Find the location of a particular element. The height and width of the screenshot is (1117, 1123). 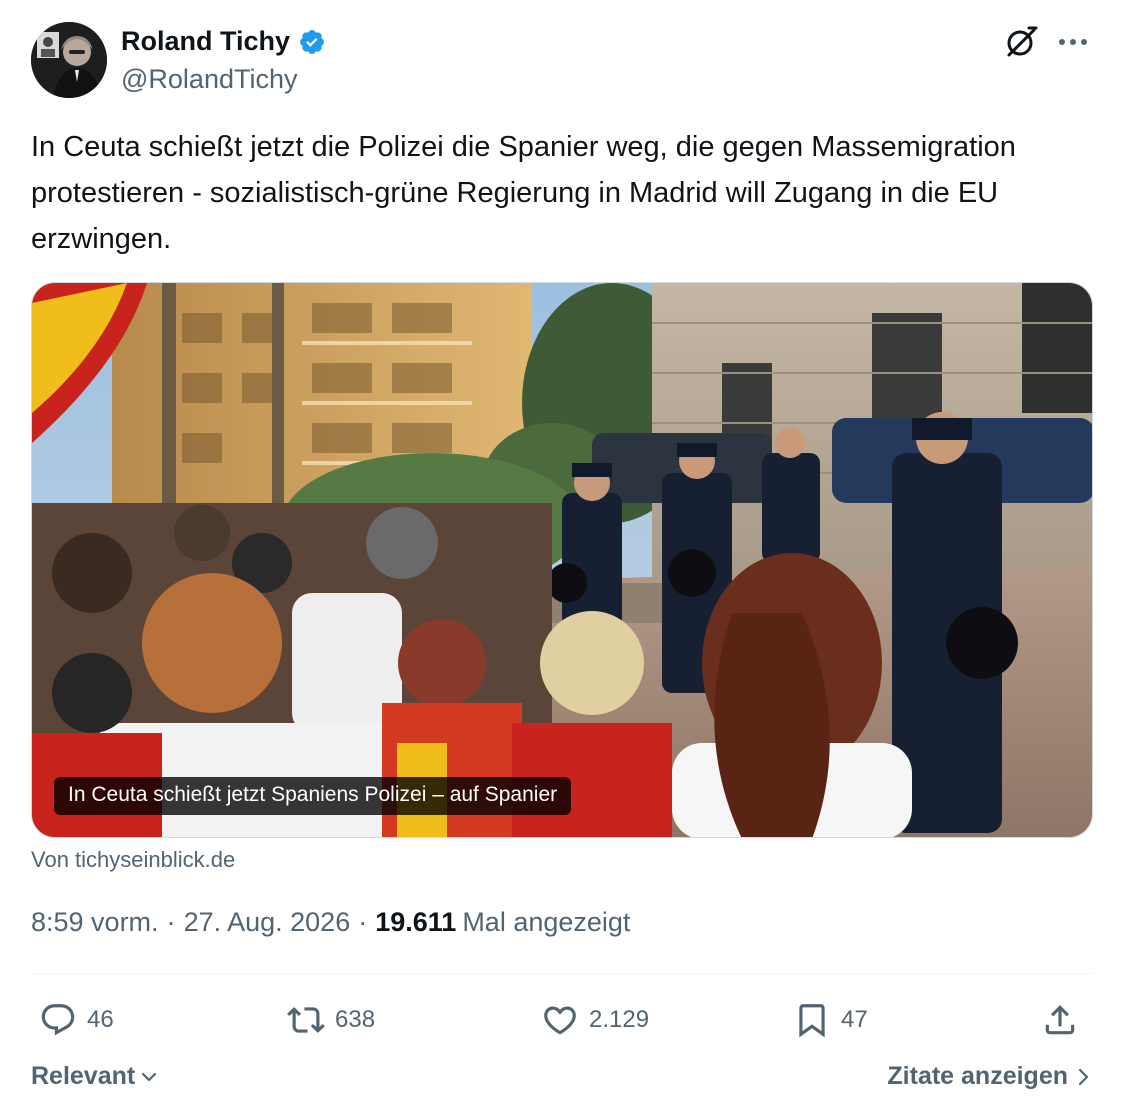

more-options-icon is located at coordinates (1073, 42).